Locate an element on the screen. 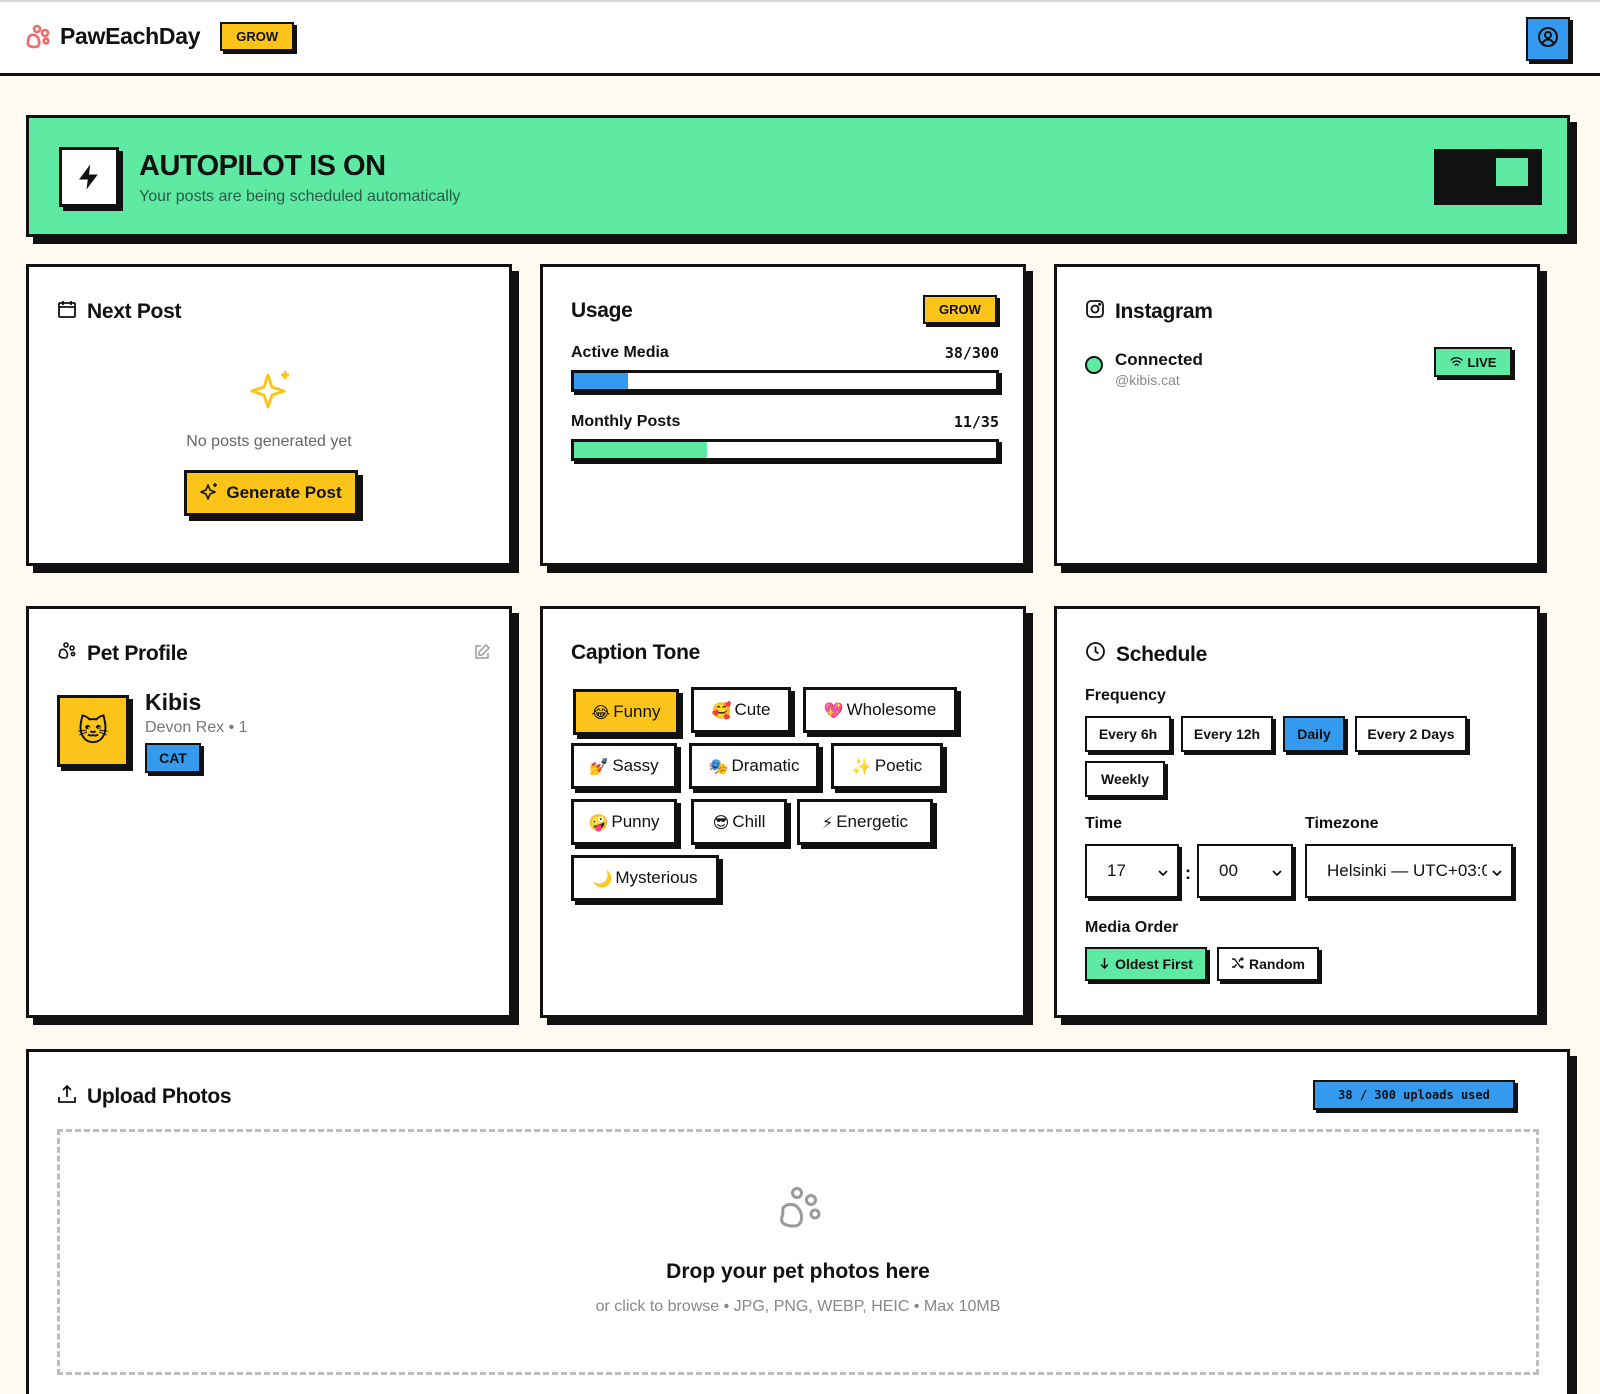  timezone-label: Timezone is located at coordinates (1342, 823).